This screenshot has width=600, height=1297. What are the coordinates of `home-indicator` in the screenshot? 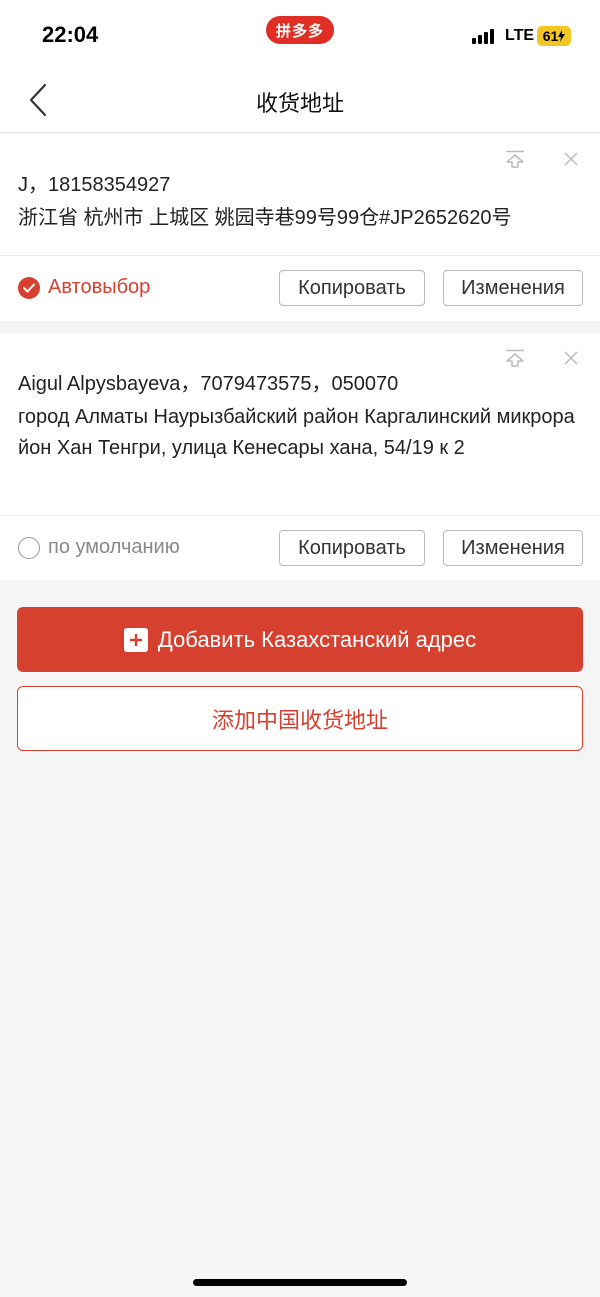 It's located at (300, 1282).